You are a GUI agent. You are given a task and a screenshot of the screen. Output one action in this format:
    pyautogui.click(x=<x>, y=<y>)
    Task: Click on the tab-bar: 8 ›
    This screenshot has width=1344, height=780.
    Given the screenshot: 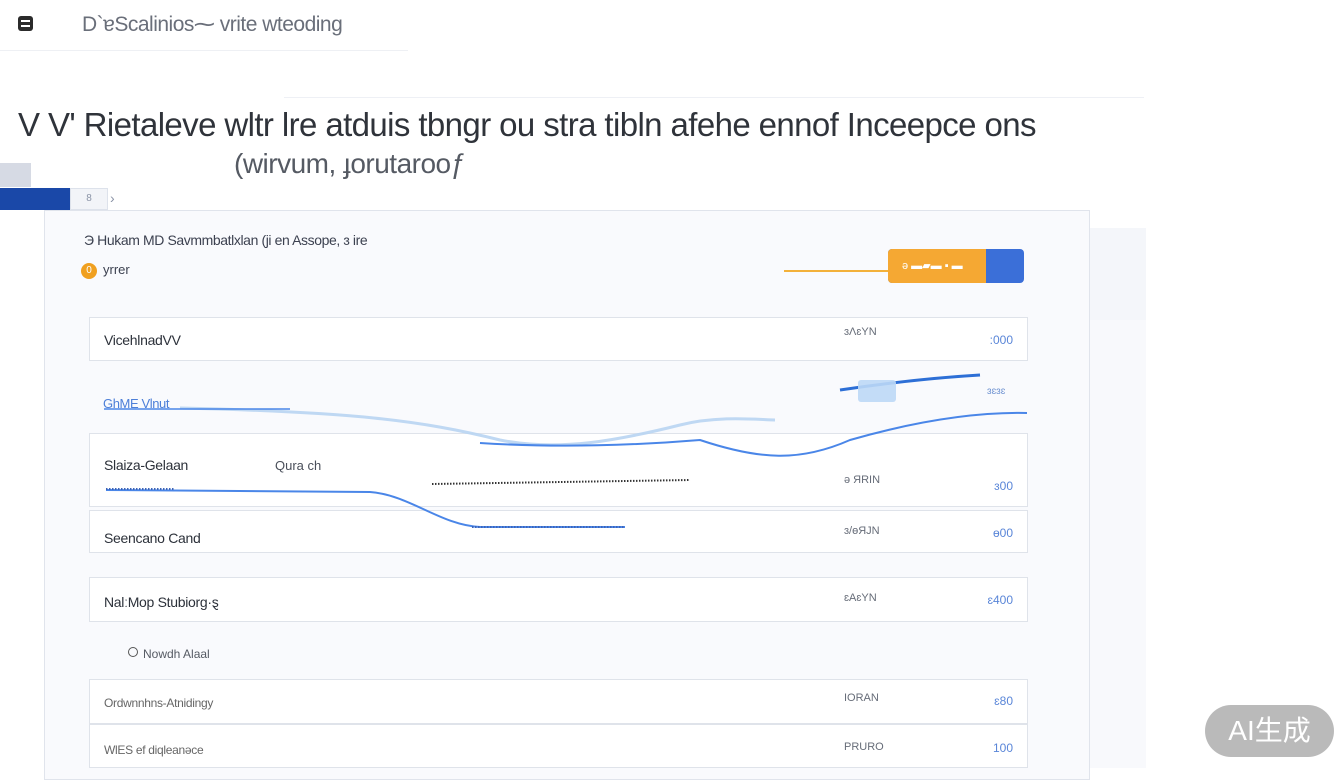 What is the action you would take?
    pyautogui.click(x=60, y=199)
    